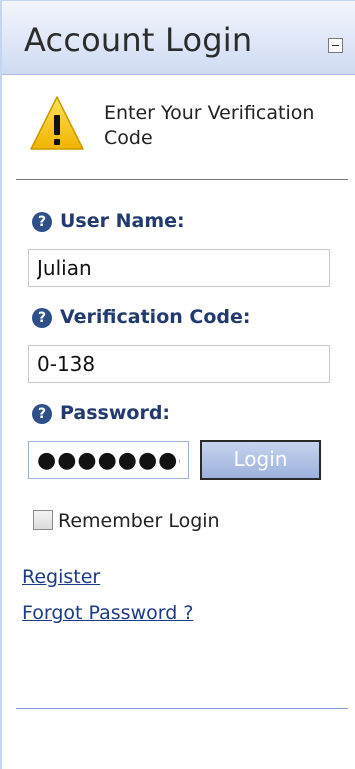  What do you see at coordinates (108, 460) in the screenshot?
I see `password-input` at bounding box center [108, 460].